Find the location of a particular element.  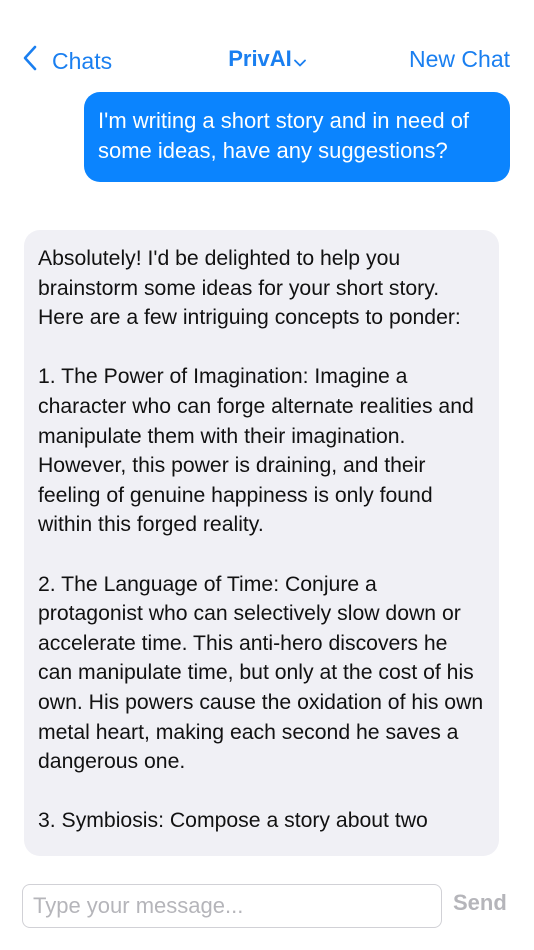

composer-bar: Send is located at coordinates (267, 905).